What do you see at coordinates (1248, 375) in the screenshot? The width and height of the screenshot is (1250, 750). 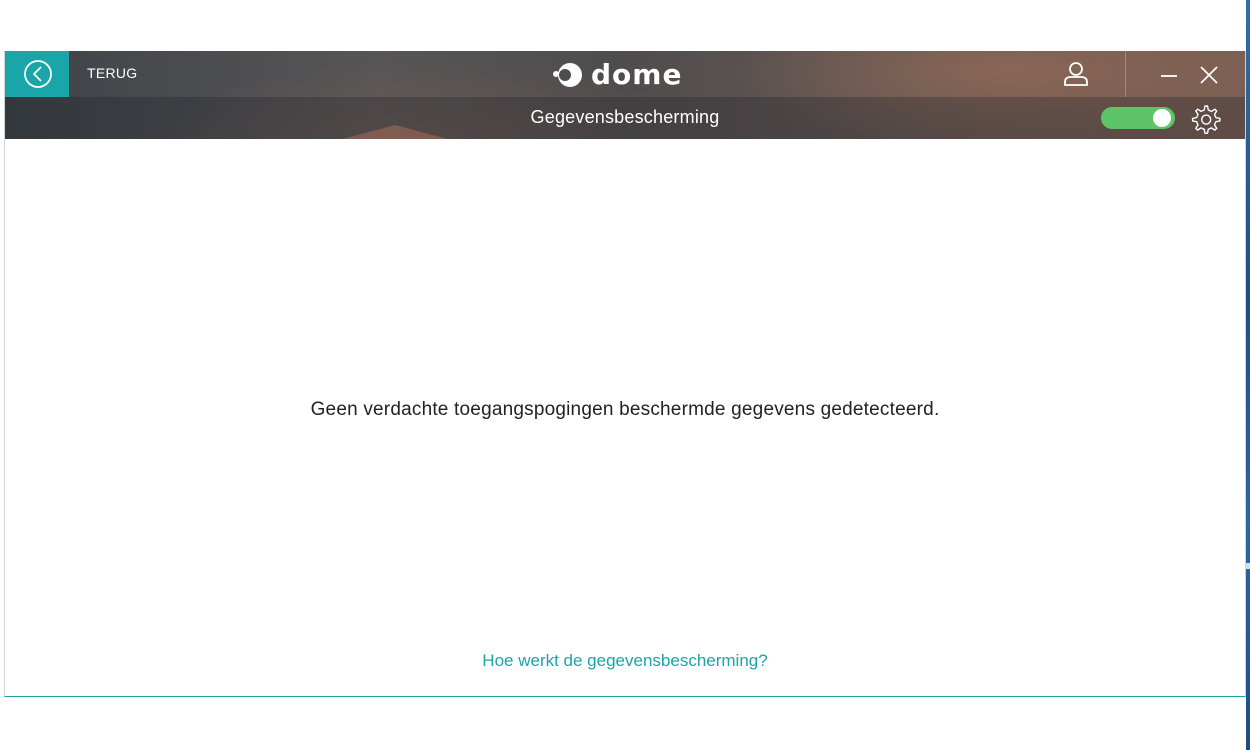 I see `desktop-background-strip` at bounding box center [1248, 375].